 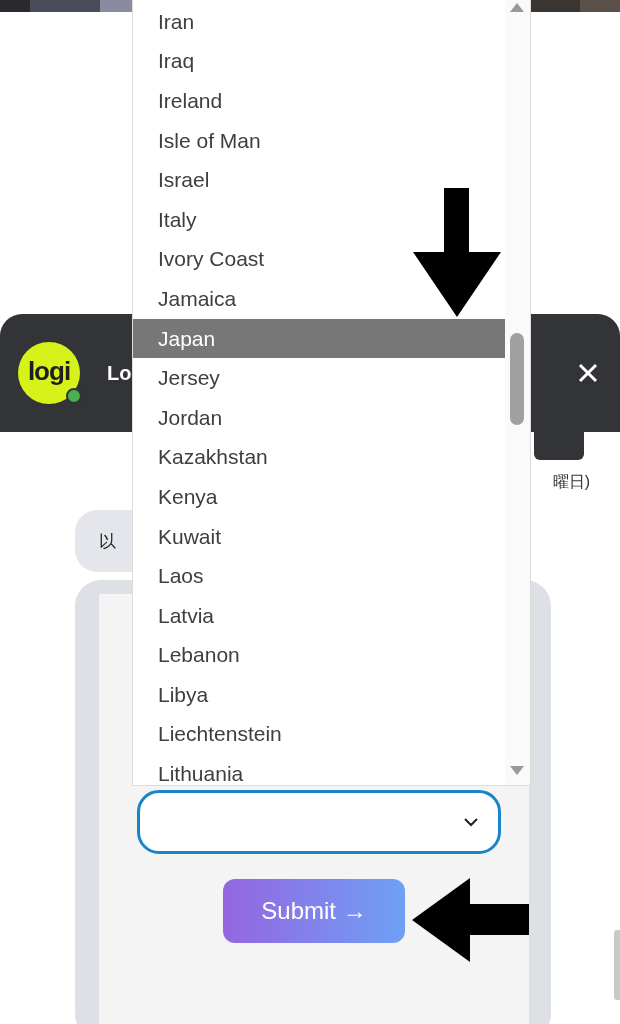 I want to click on dropdown-option: Lebanon, so click(x=319, y=655).